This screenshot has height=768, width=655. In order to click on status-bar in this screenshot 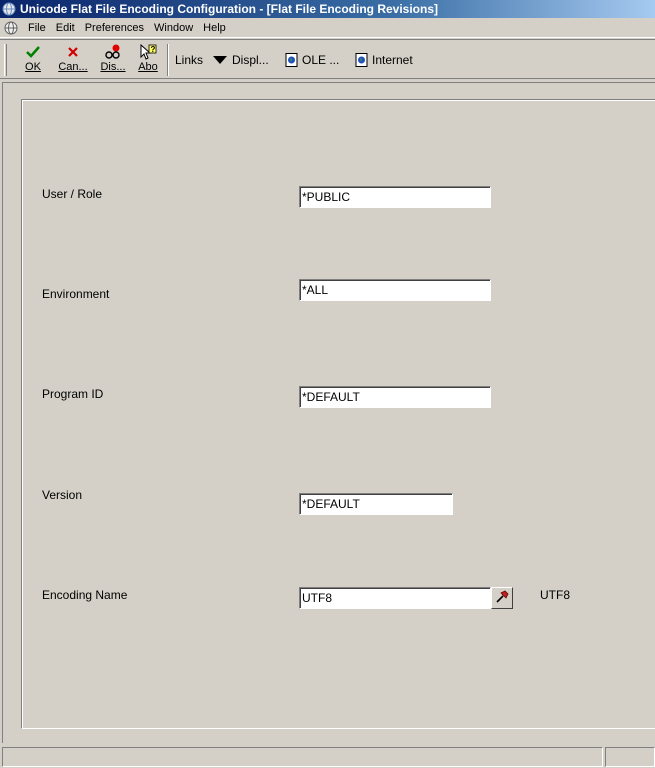, I will do `click(327, 756)`.